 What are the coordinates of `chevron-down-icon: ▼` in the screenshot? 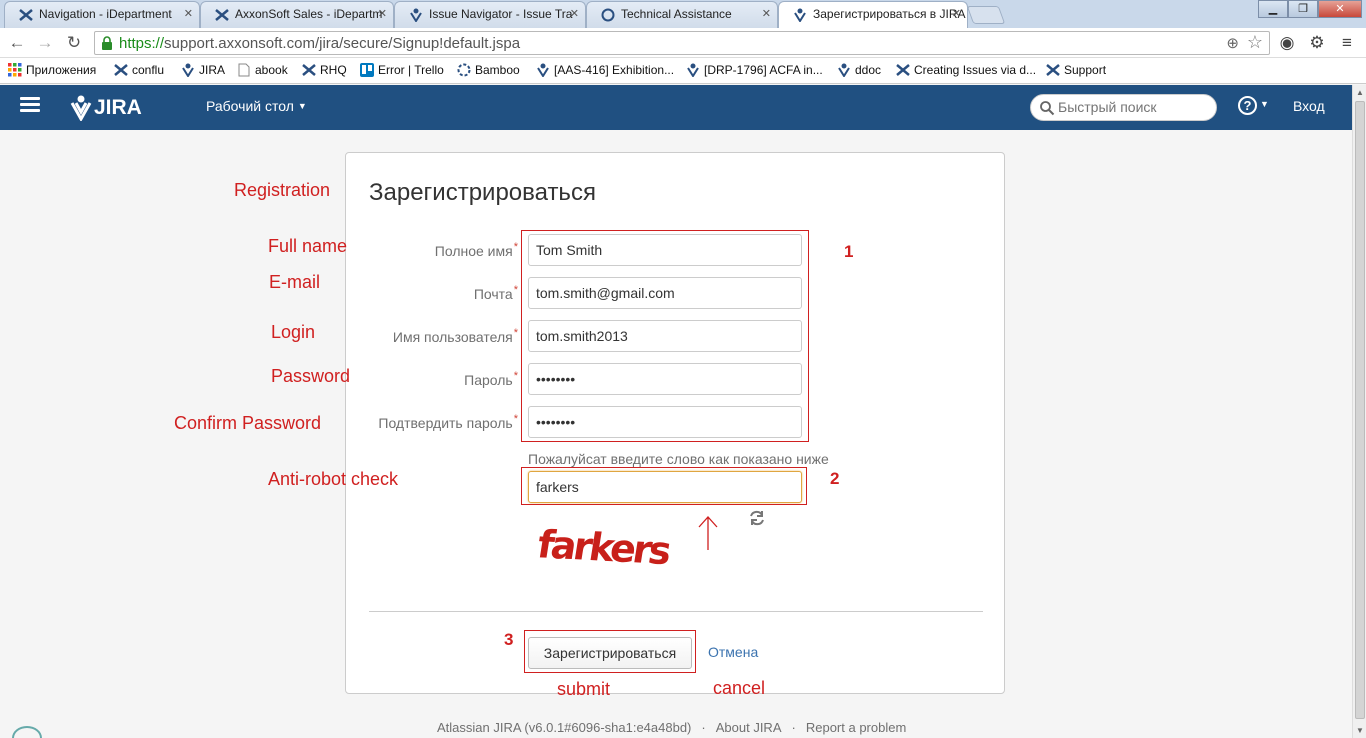 It's located at (1264, 104).